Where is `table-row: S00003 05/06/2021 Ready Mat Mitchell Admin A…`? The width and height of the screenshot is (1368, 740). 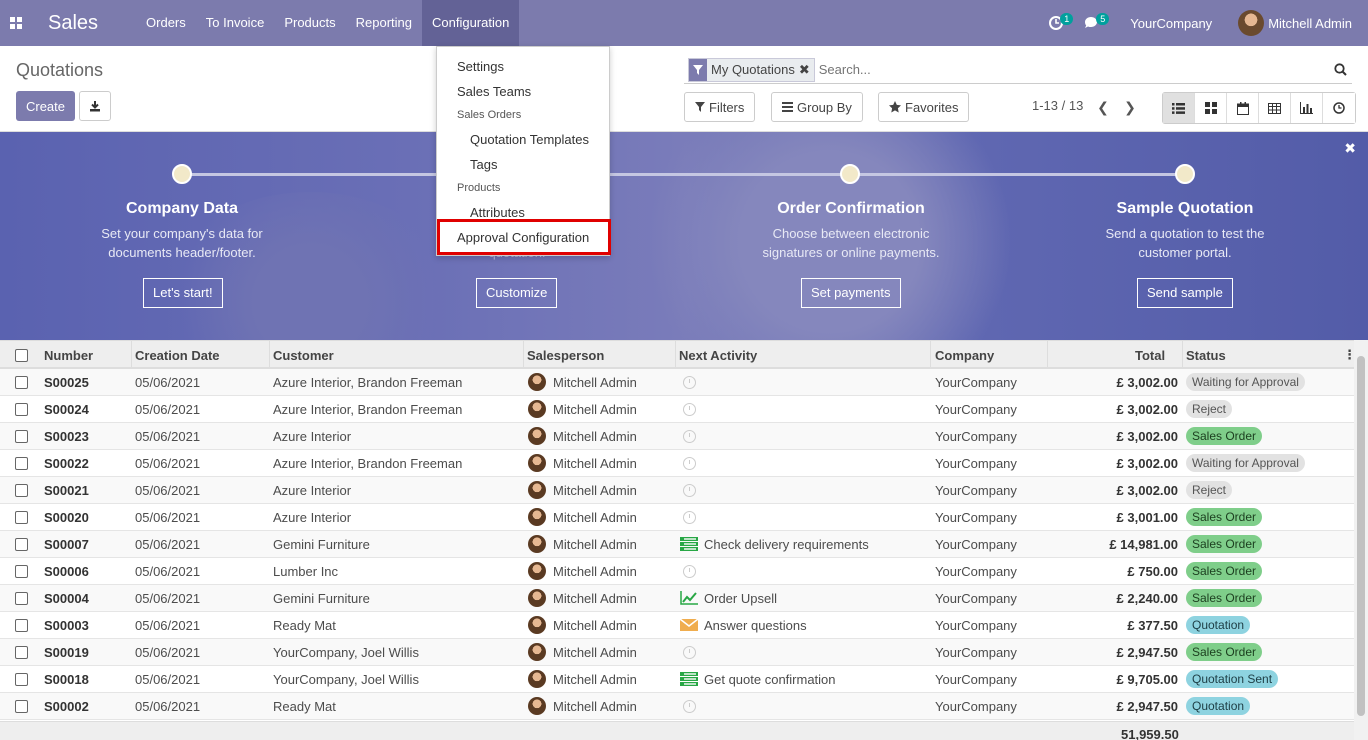
table-row: S00003 05/06/2021 Ready Mat Mitchell Admin A… is located at coordinates (677, 625).